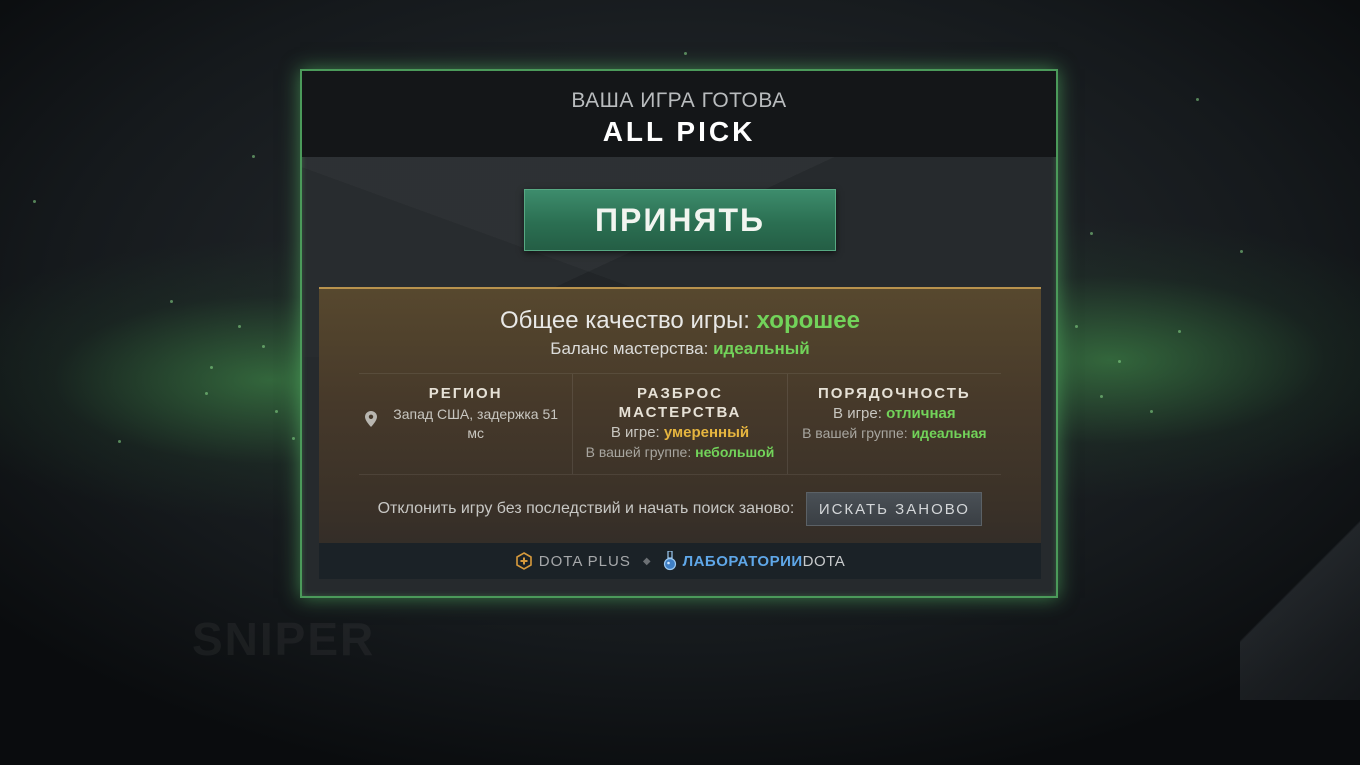 Image resolution: width=1360 pixels, height=765 pixels. Describe the element at coordinates (284, 639) in the screenshot. I see `background-hero-name-faded: SNIPER` at that location.